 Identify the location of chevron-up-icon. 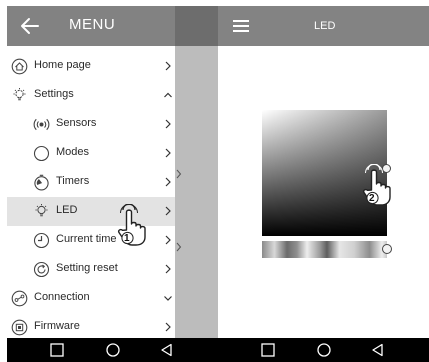
(168, 95).